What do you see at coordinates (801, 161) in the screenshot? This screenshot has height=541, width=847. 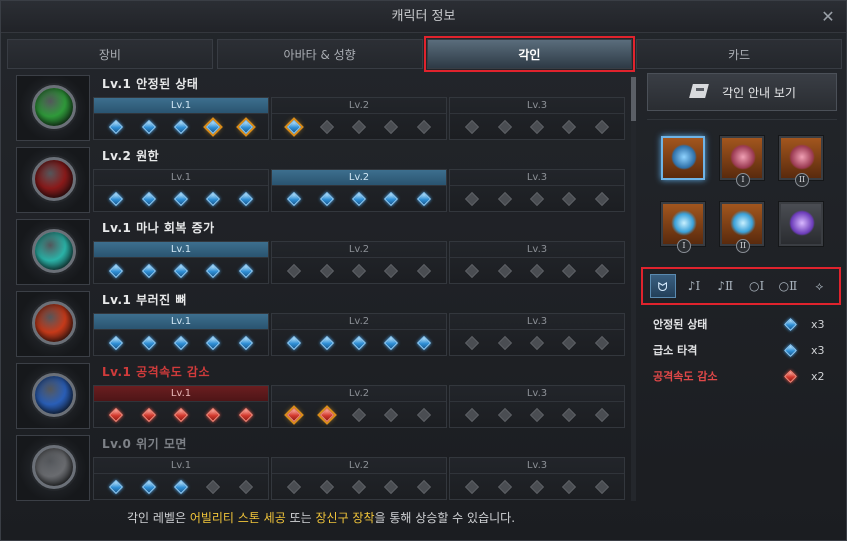 I see `earring-slot-2: II` at bounding box center [801, 161].